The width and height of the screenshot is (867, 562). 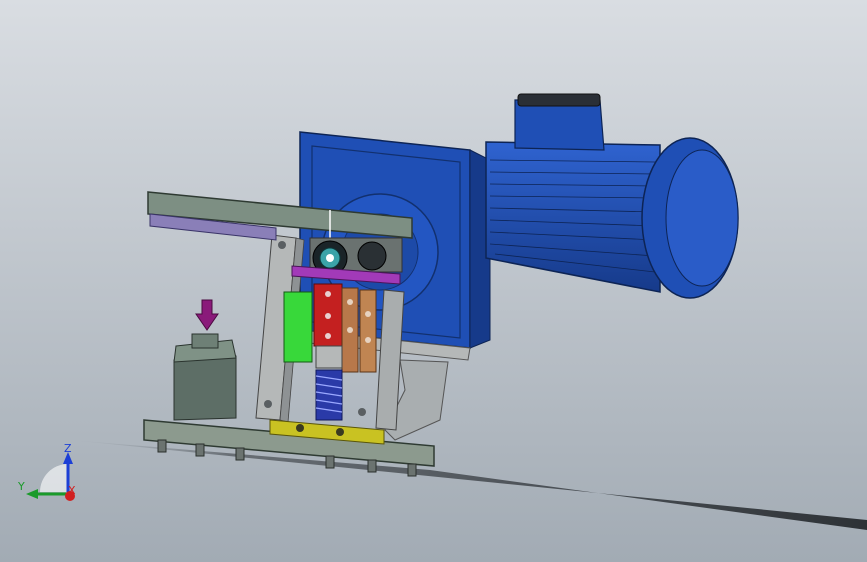 What do you see at coordinates (330, 328) in the screenshot?
I see `slide-blocks` at bounding box center [330, 328].